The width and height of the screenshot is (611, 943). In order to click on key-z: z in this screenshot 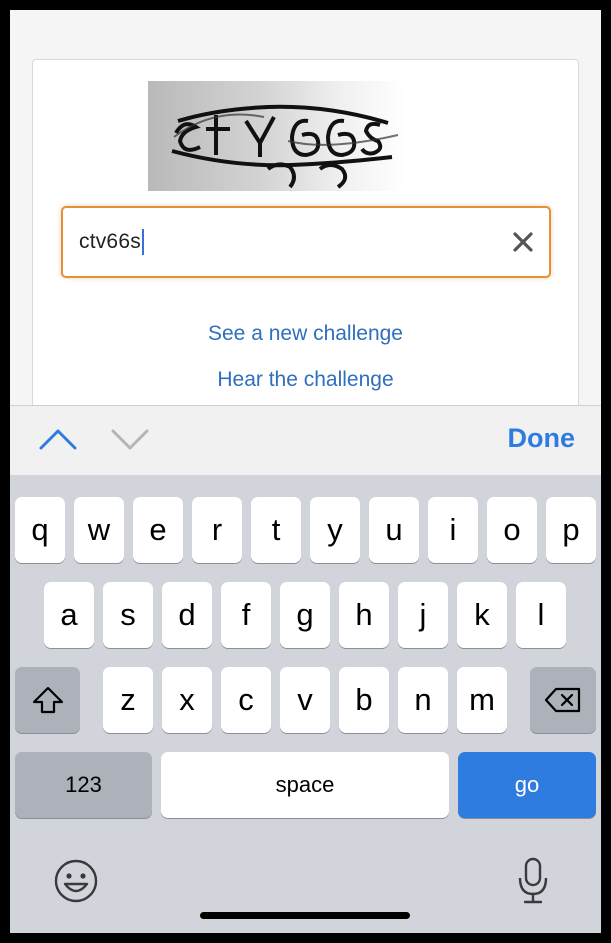, I will do `click(128, 700)`.